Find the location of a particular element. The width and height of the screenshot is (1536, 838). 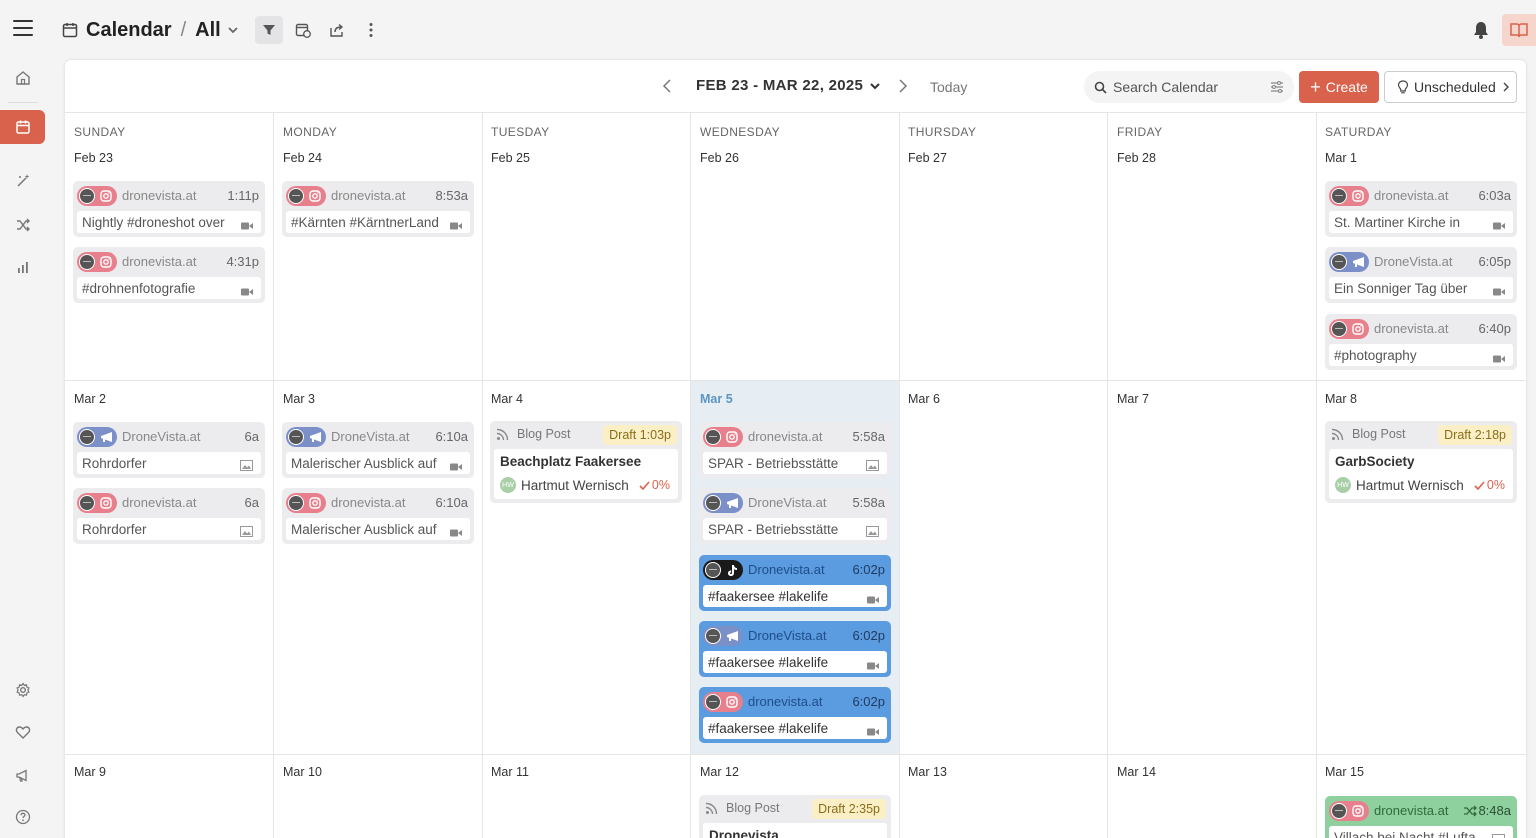

post-card-header: dronevista.at 6:10a is located at coordinates (378, 502).